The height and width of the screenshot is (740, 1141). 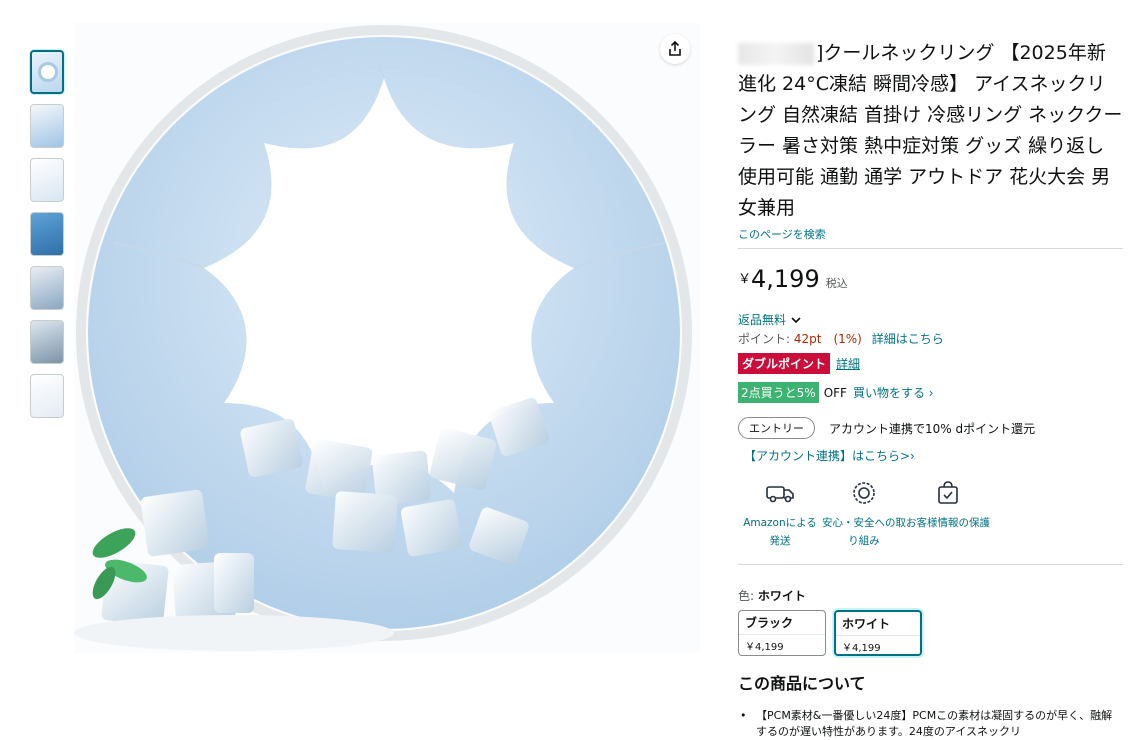 What do you see at coordinates (745, 279) in the screenshot?
I see `price-symbol: ￥` at bounding box center [745, 279].